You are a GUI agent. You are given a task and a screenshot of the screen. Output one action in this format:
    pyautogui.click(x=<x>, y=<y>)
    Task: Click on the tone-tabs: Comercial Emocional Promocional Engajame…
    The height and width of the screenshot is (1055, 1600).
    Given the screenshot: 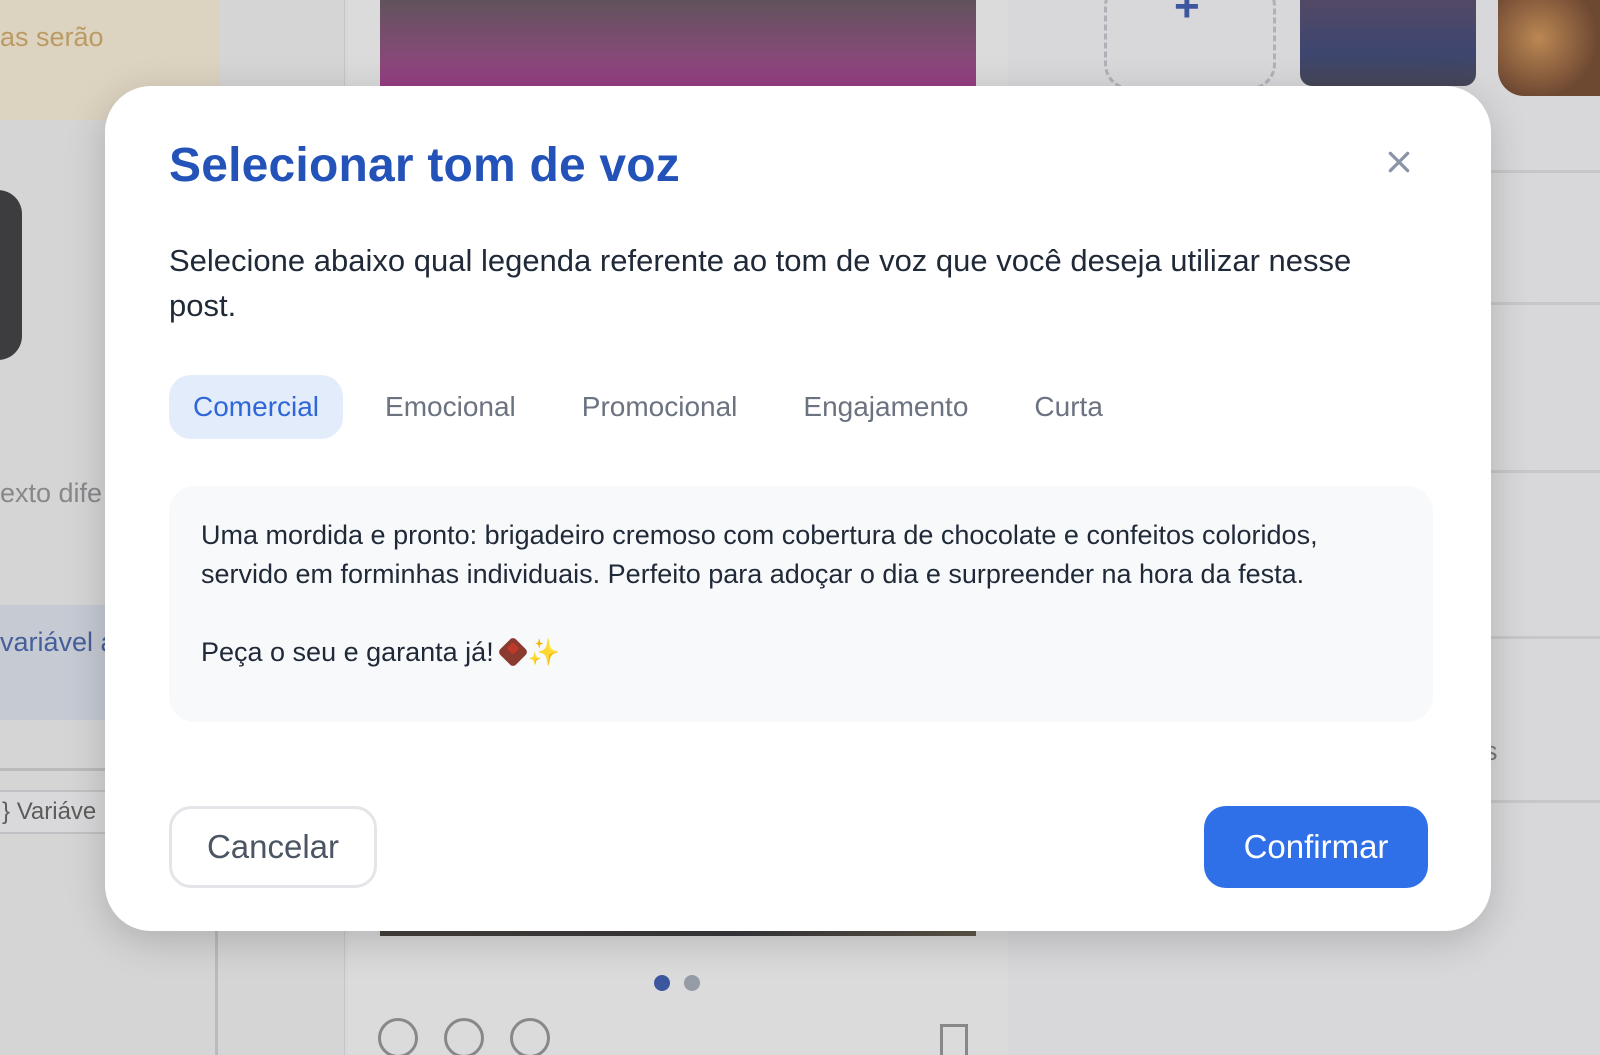 What is the action you would take?
    pyautogui.click(x=648, y=407)
    